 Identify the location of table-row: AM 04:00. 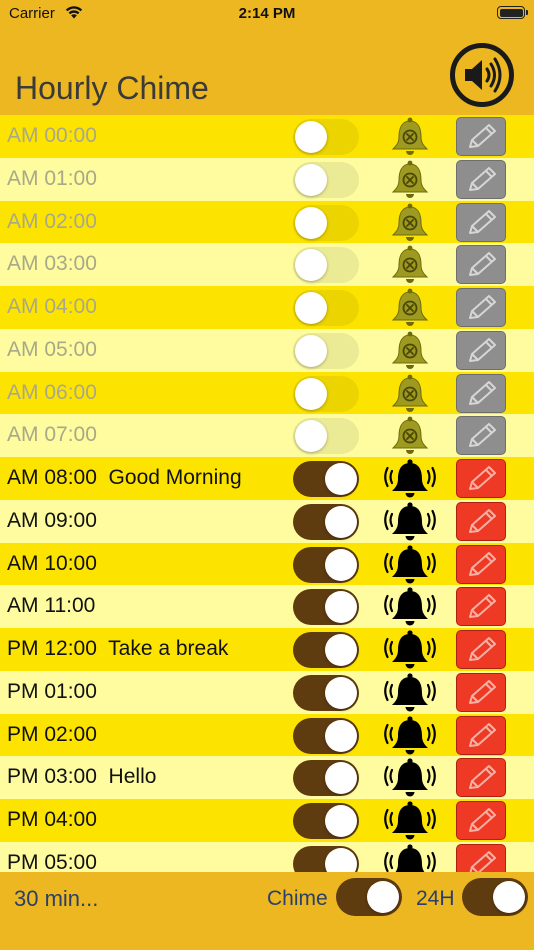
(267, 307).